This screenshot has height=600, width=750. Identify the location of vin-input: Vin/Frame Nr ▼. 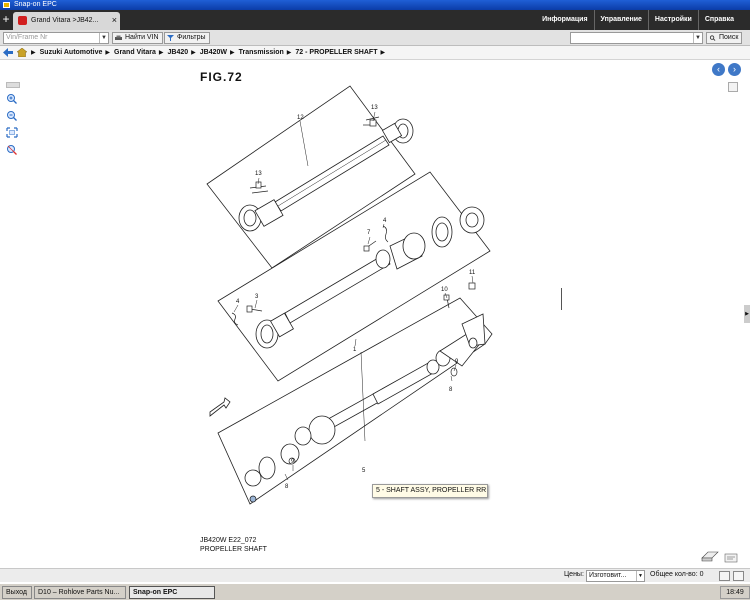
(56, 38).